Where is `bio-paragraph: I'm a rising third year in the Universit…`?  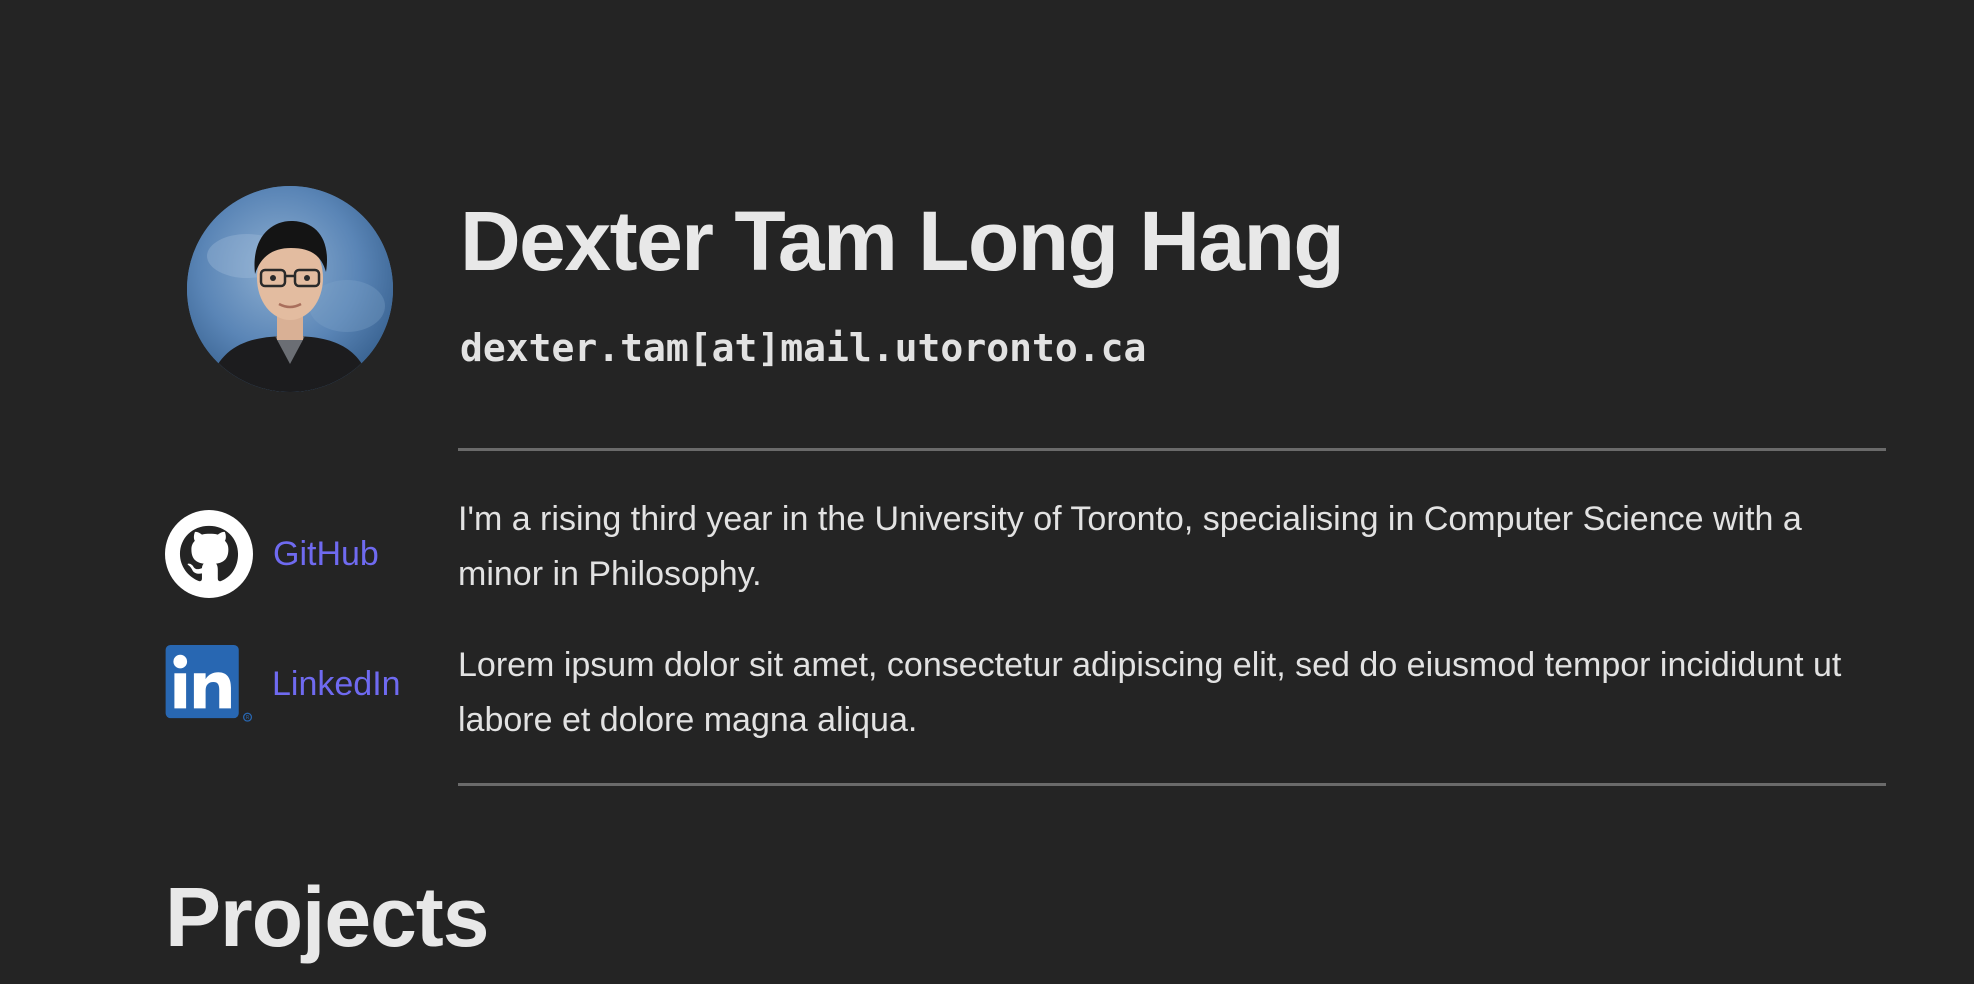 bio-paragraph: I'm a rising third year in the Universit… is located at coordinates (1130, 546).